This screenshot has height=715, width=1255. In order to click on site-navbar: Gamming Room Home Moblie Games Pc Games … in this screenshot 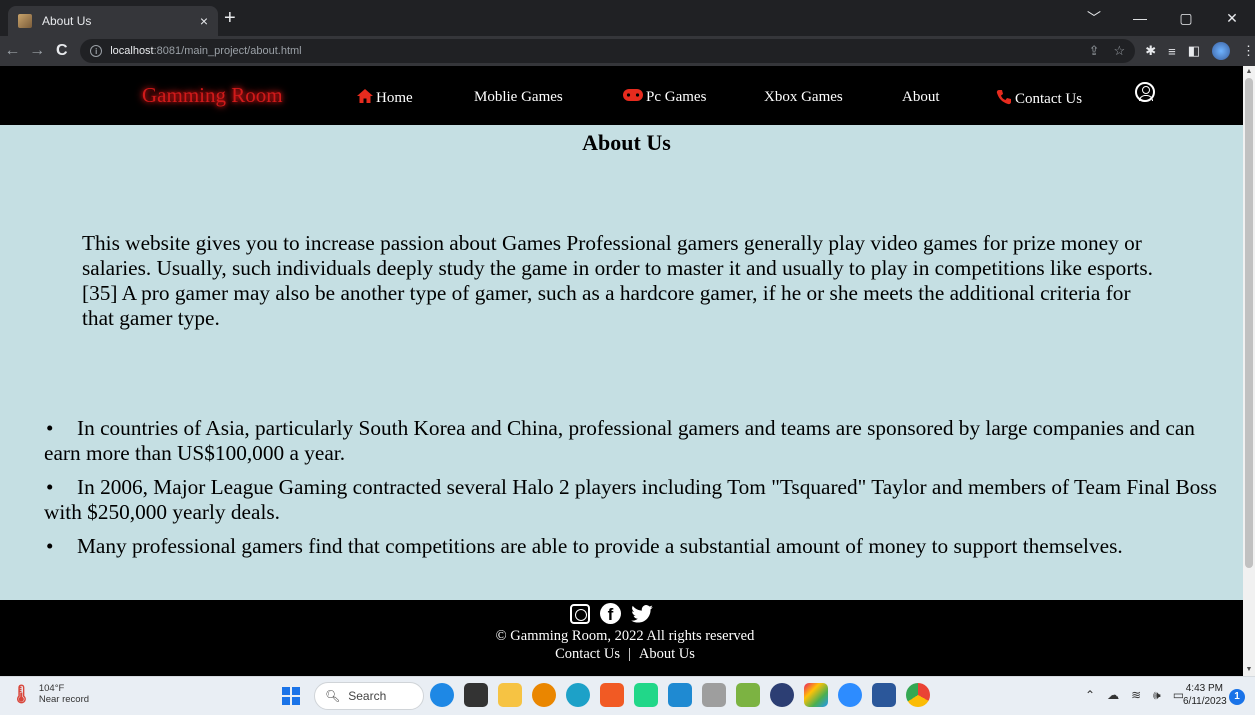, I will do `click(621, 95)`.